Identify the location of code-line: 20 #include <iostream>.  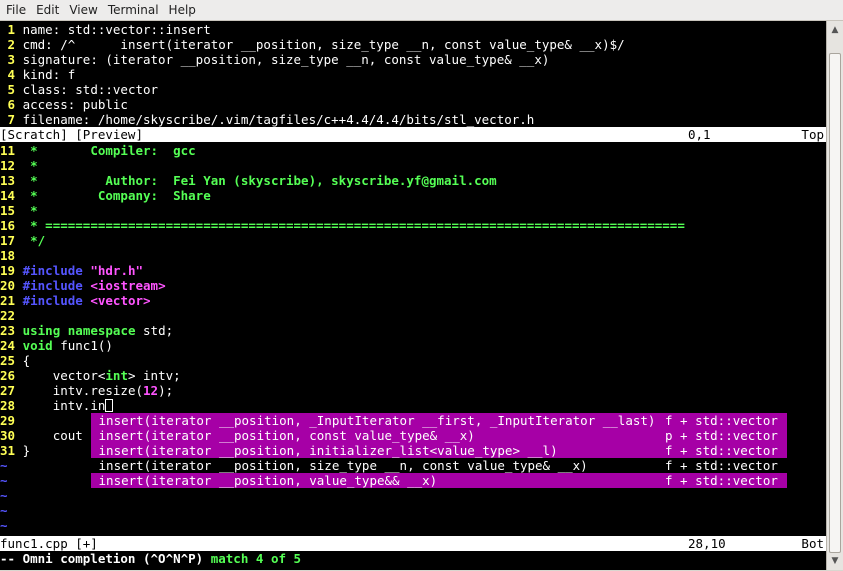
(83, 285).